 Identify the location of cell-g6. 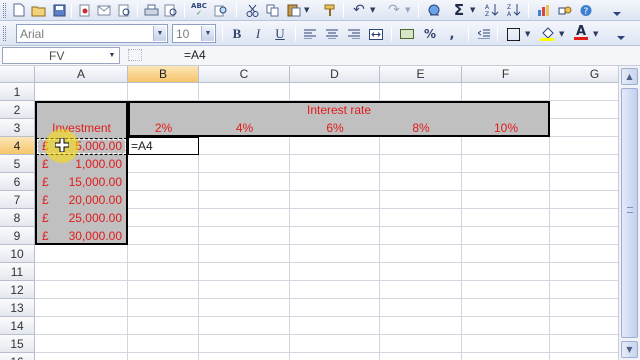
(584, 182).